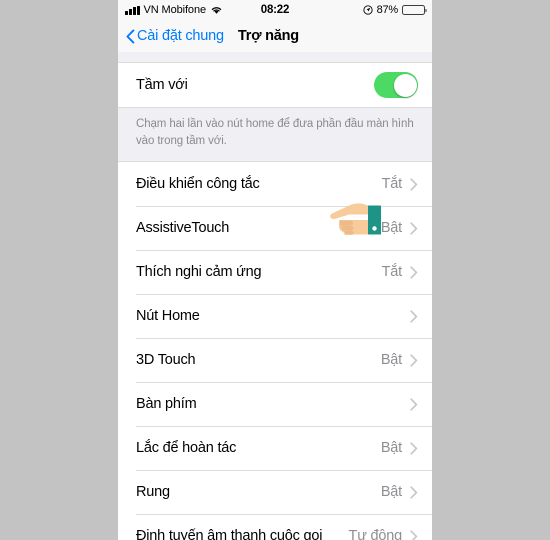 This screenshot has width=550, height=540. I want to click on row-home-button: Nút Home, so click(275, 316).